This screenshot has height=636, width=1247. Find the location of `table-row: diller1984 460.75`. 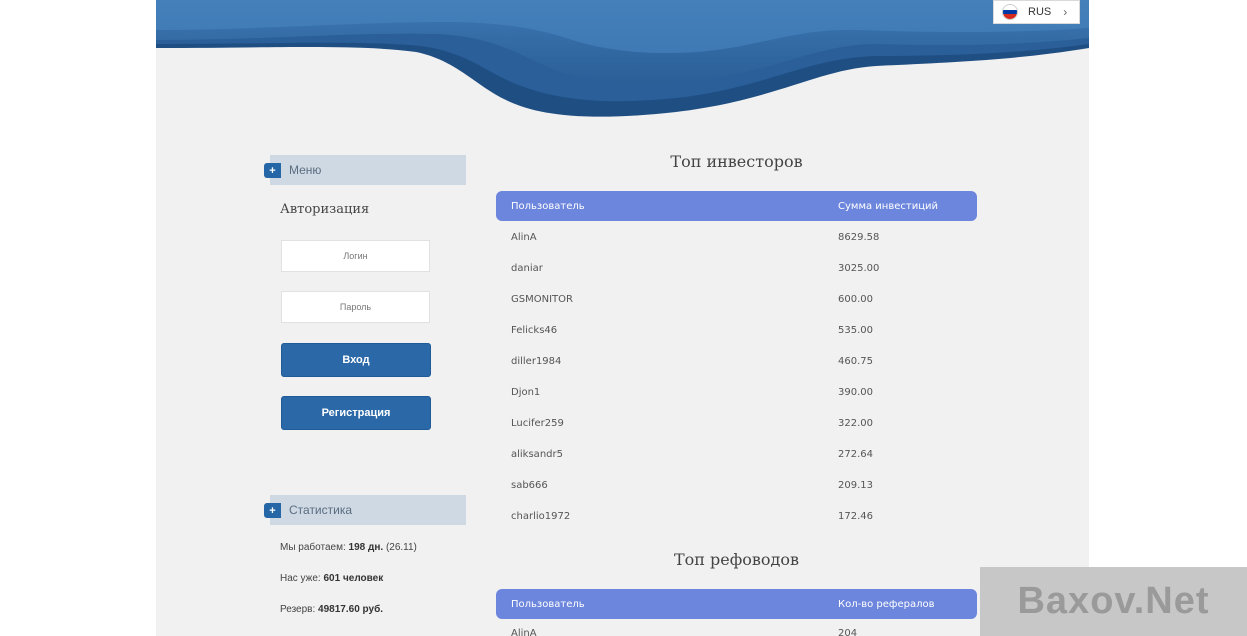

table-row: diller1984 460.75 is located at coordinates (736, 361).